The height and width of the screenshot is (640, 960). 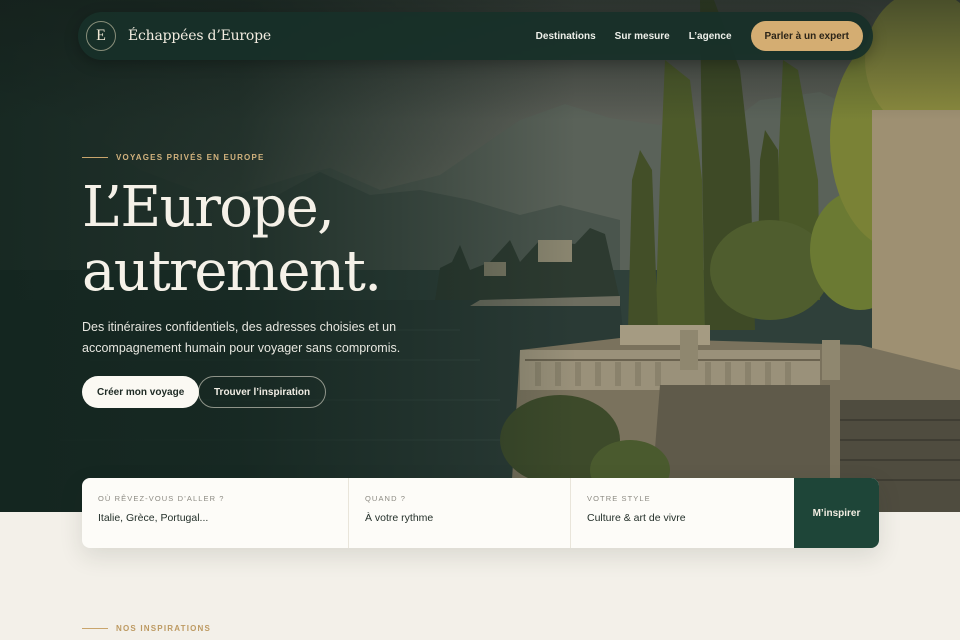 What do you see at coordinates (619, 498) in the screenshot?
I see `style-label: VOTRE STYLE` at bounding box center [619, 498].